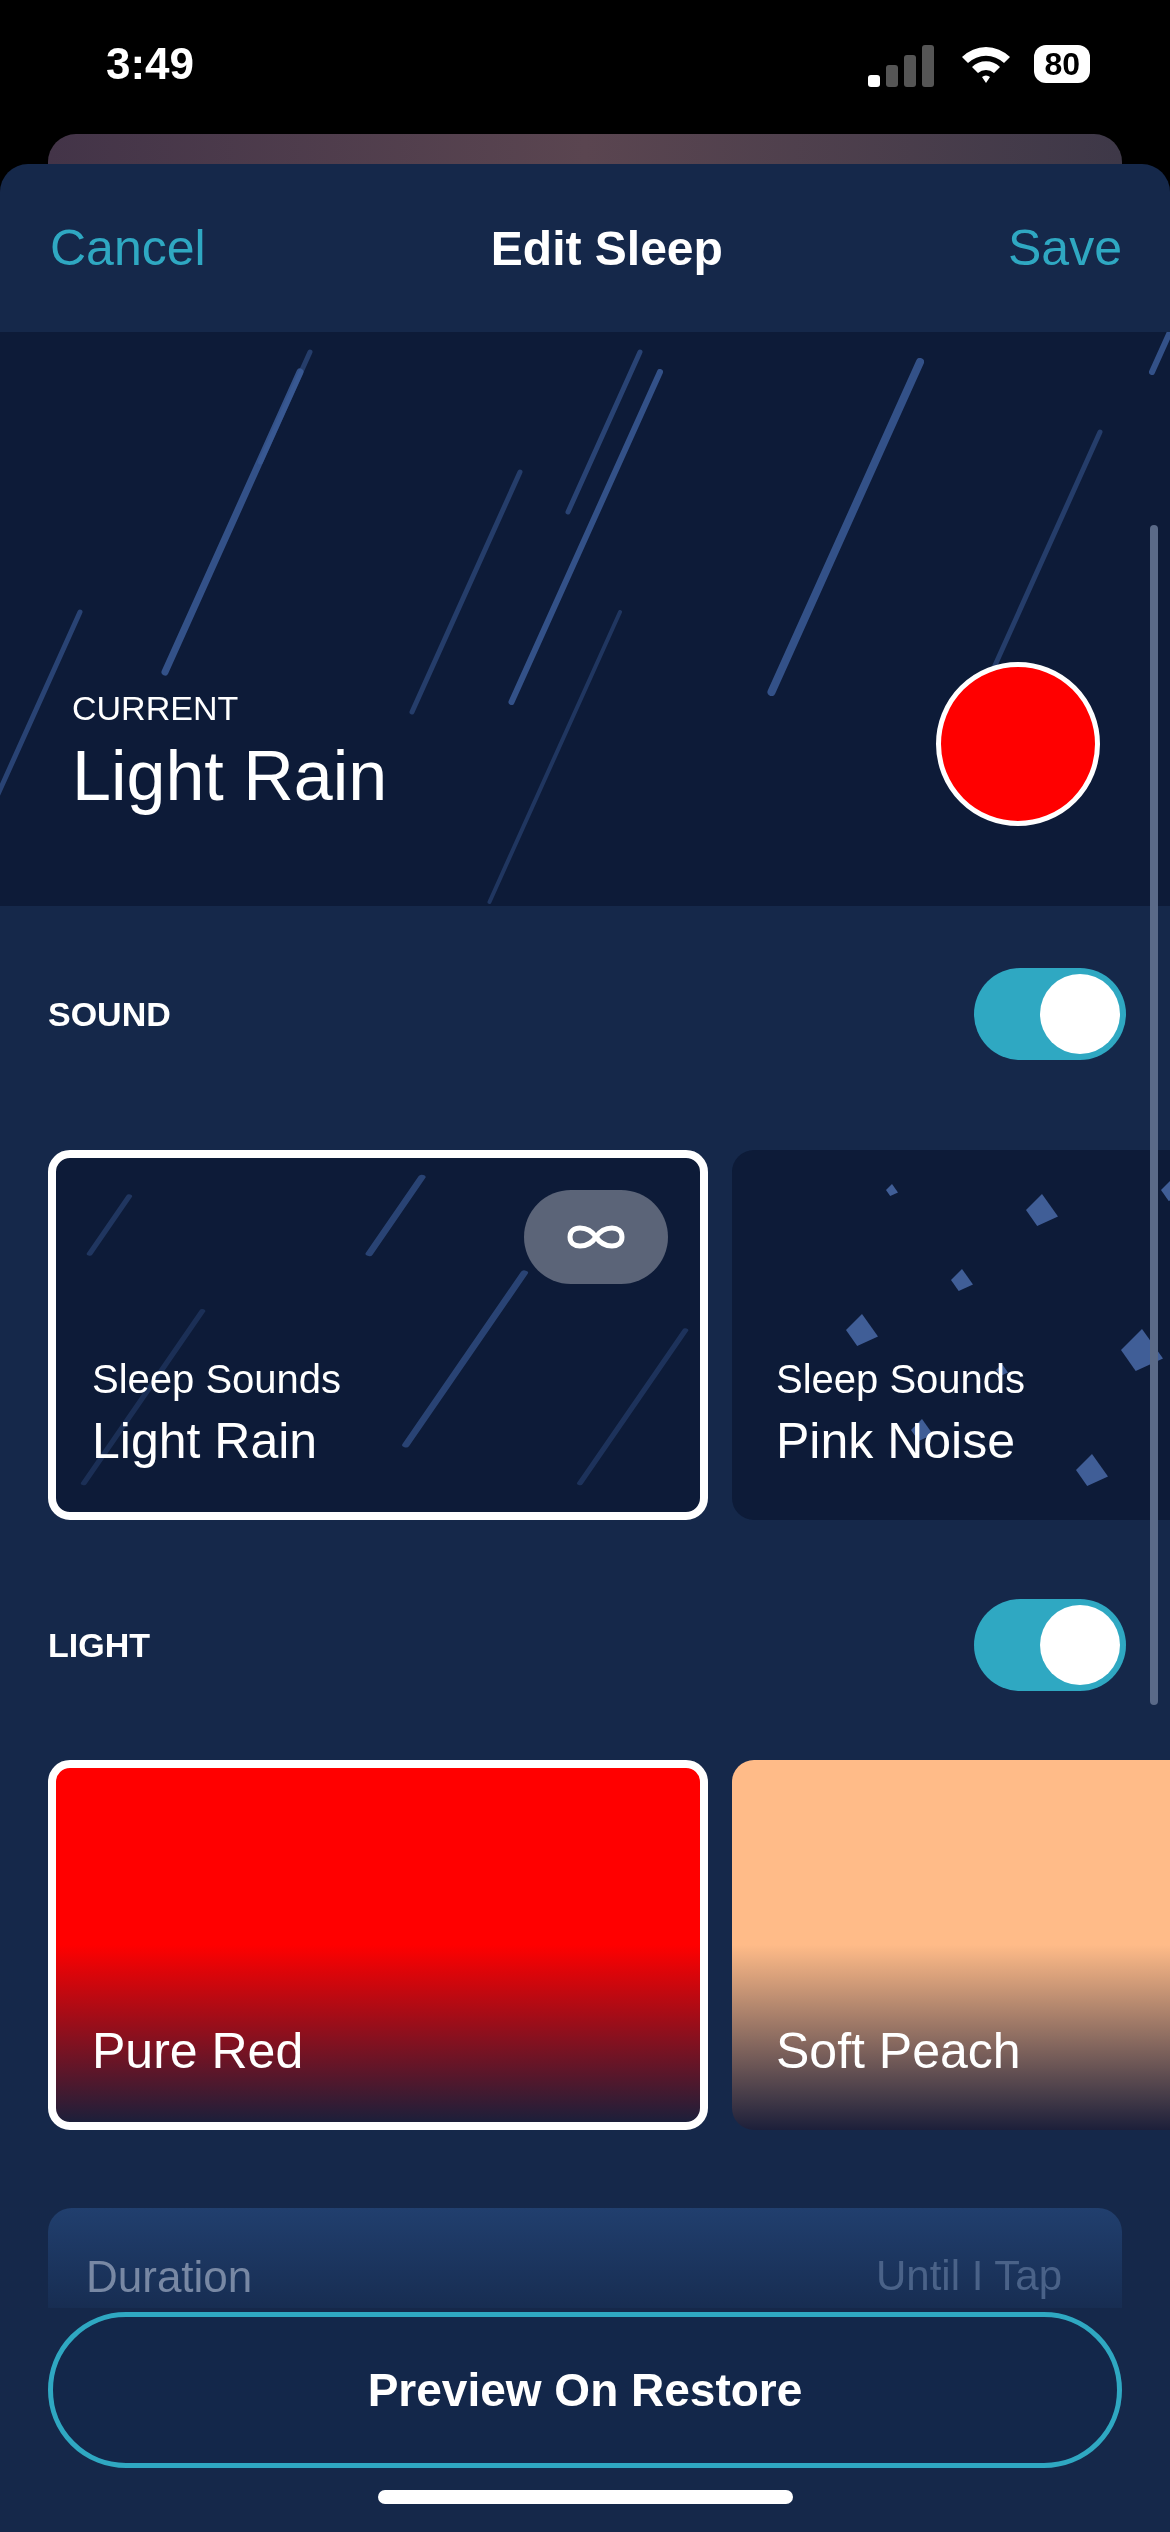  What do you see at coordinates (169, 2277) in the screenshot?
I see `duration-label: Duration` at bounding box center [169, 2277].